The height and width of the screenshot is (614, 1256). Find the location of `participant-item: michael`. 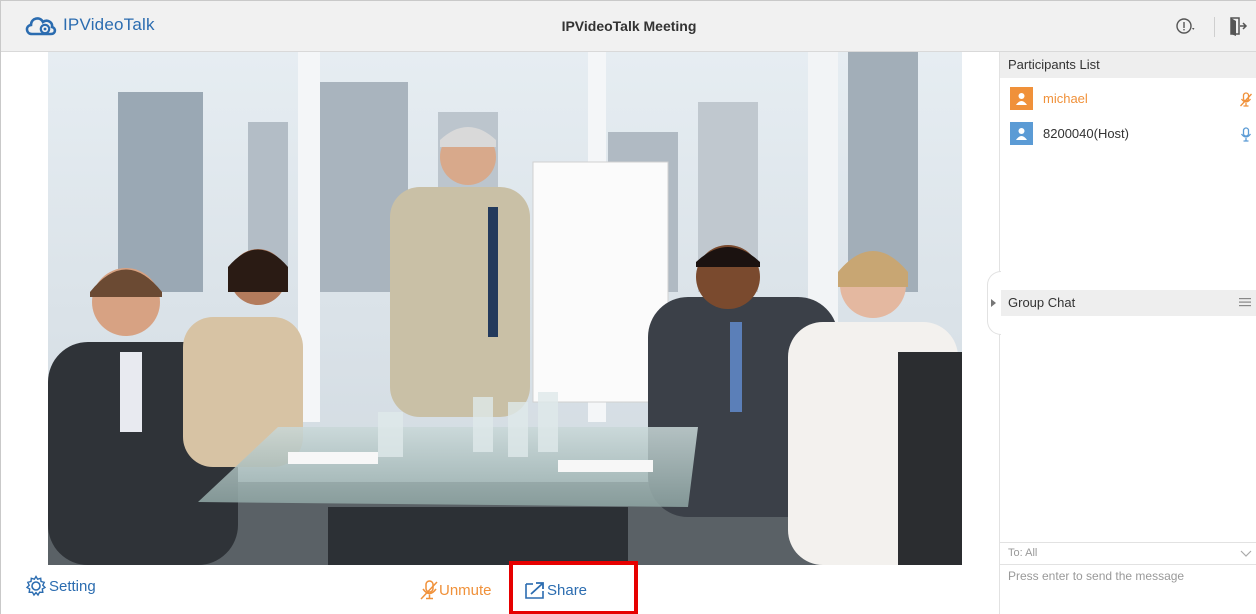

participant-item: michael is located at coordinates (1049, 98).